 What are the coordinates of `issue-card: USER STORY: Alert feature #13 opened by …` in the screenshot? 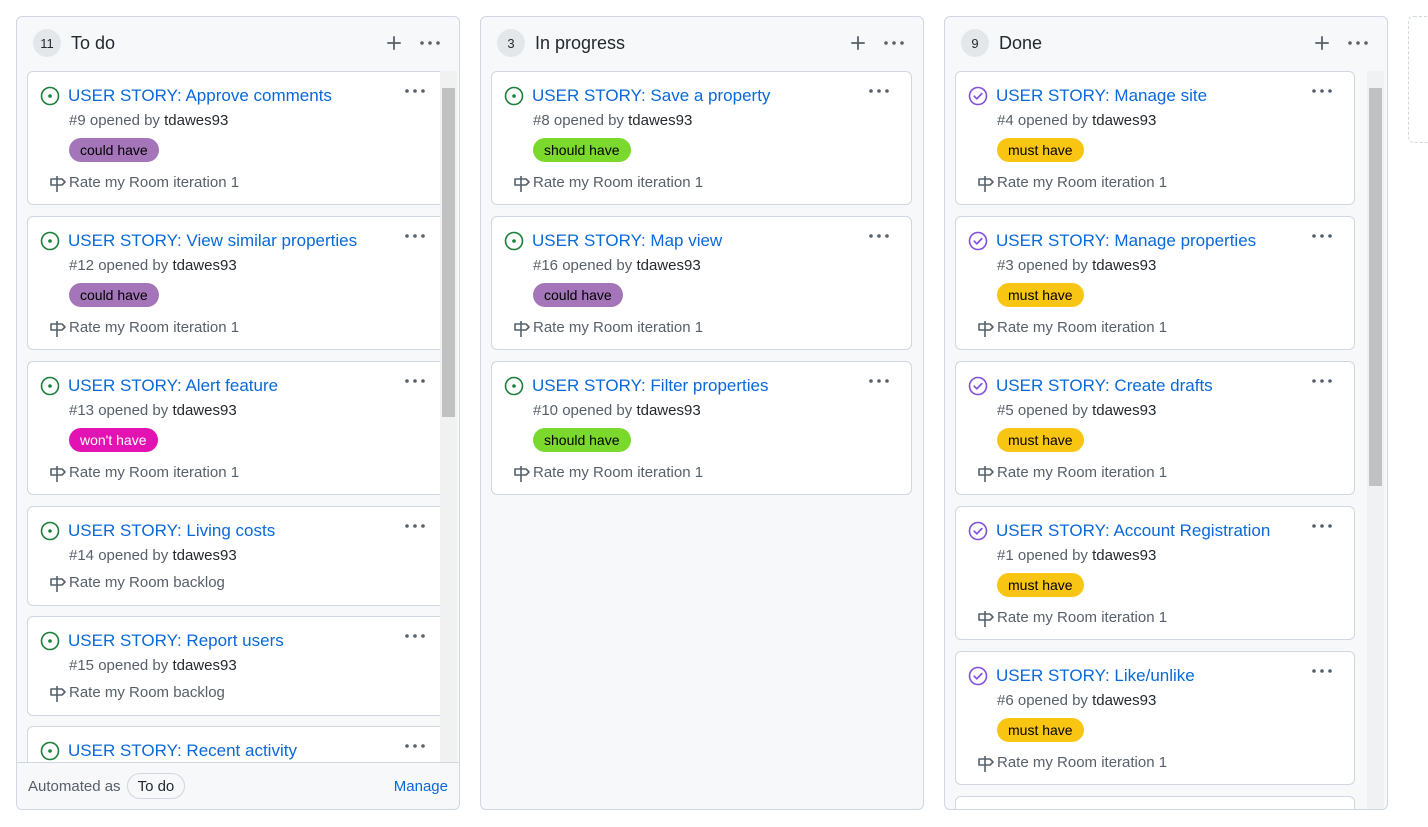 It's located at (237, 428).